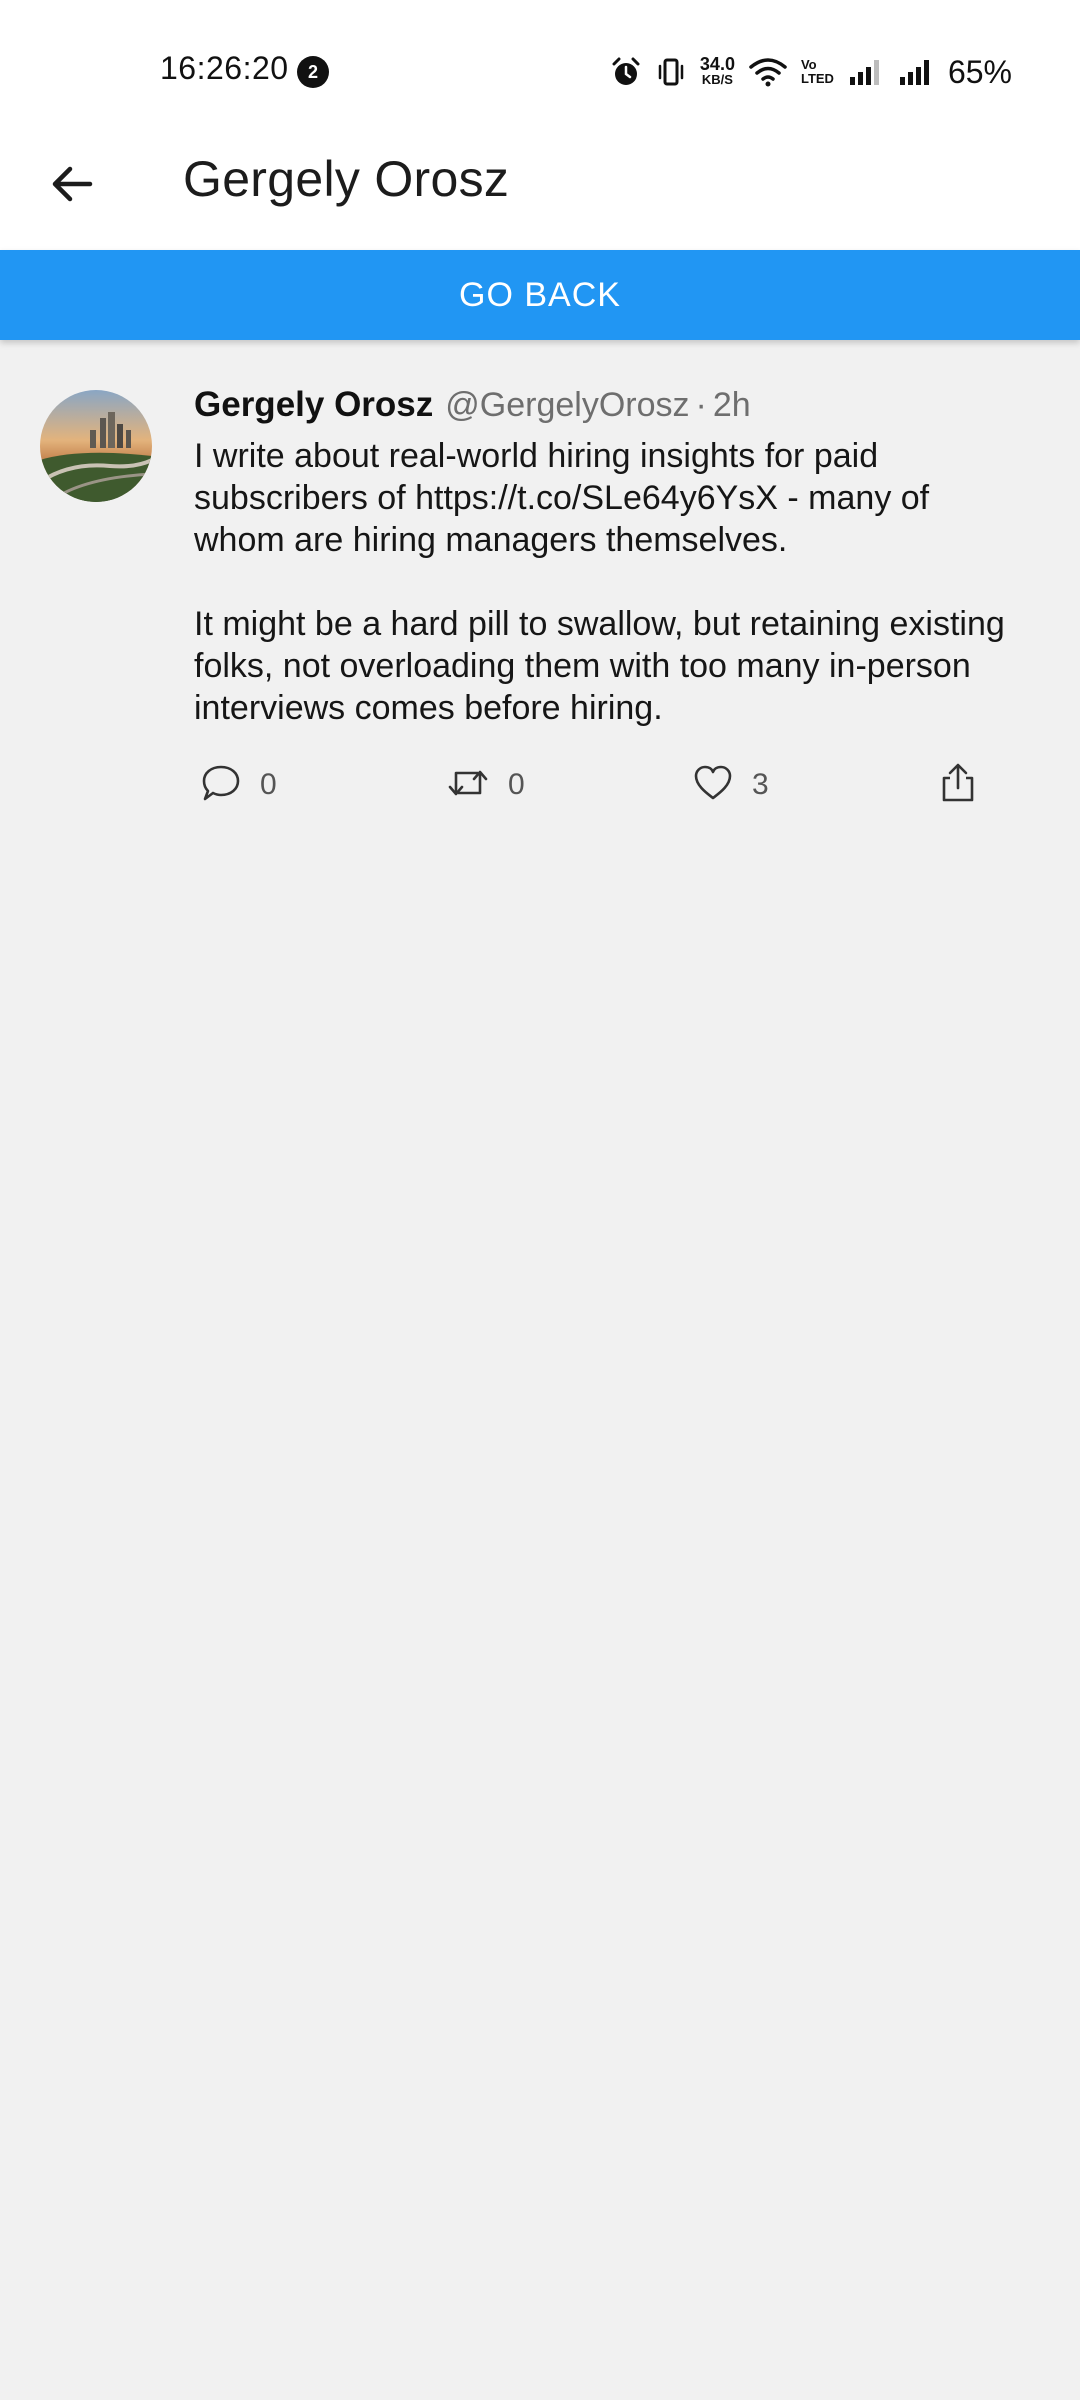 The width and height of the screenshot is (1080, 2400). What do you see at coordinates (540, 195) in the screenshot?
I see `app-header: Gergely Orosz` at bounding box center [540, 195].